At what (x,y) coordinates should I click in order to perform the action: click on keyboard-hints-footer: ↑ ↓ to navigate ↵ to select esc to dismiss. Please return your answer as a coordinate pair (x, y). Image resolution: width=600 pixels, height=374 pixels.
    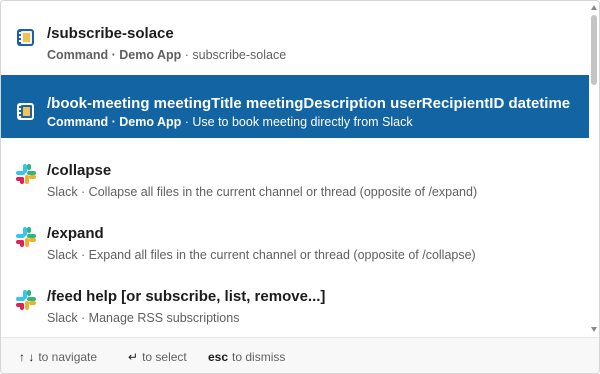
    Looking at the image, I should click on (300, 355).